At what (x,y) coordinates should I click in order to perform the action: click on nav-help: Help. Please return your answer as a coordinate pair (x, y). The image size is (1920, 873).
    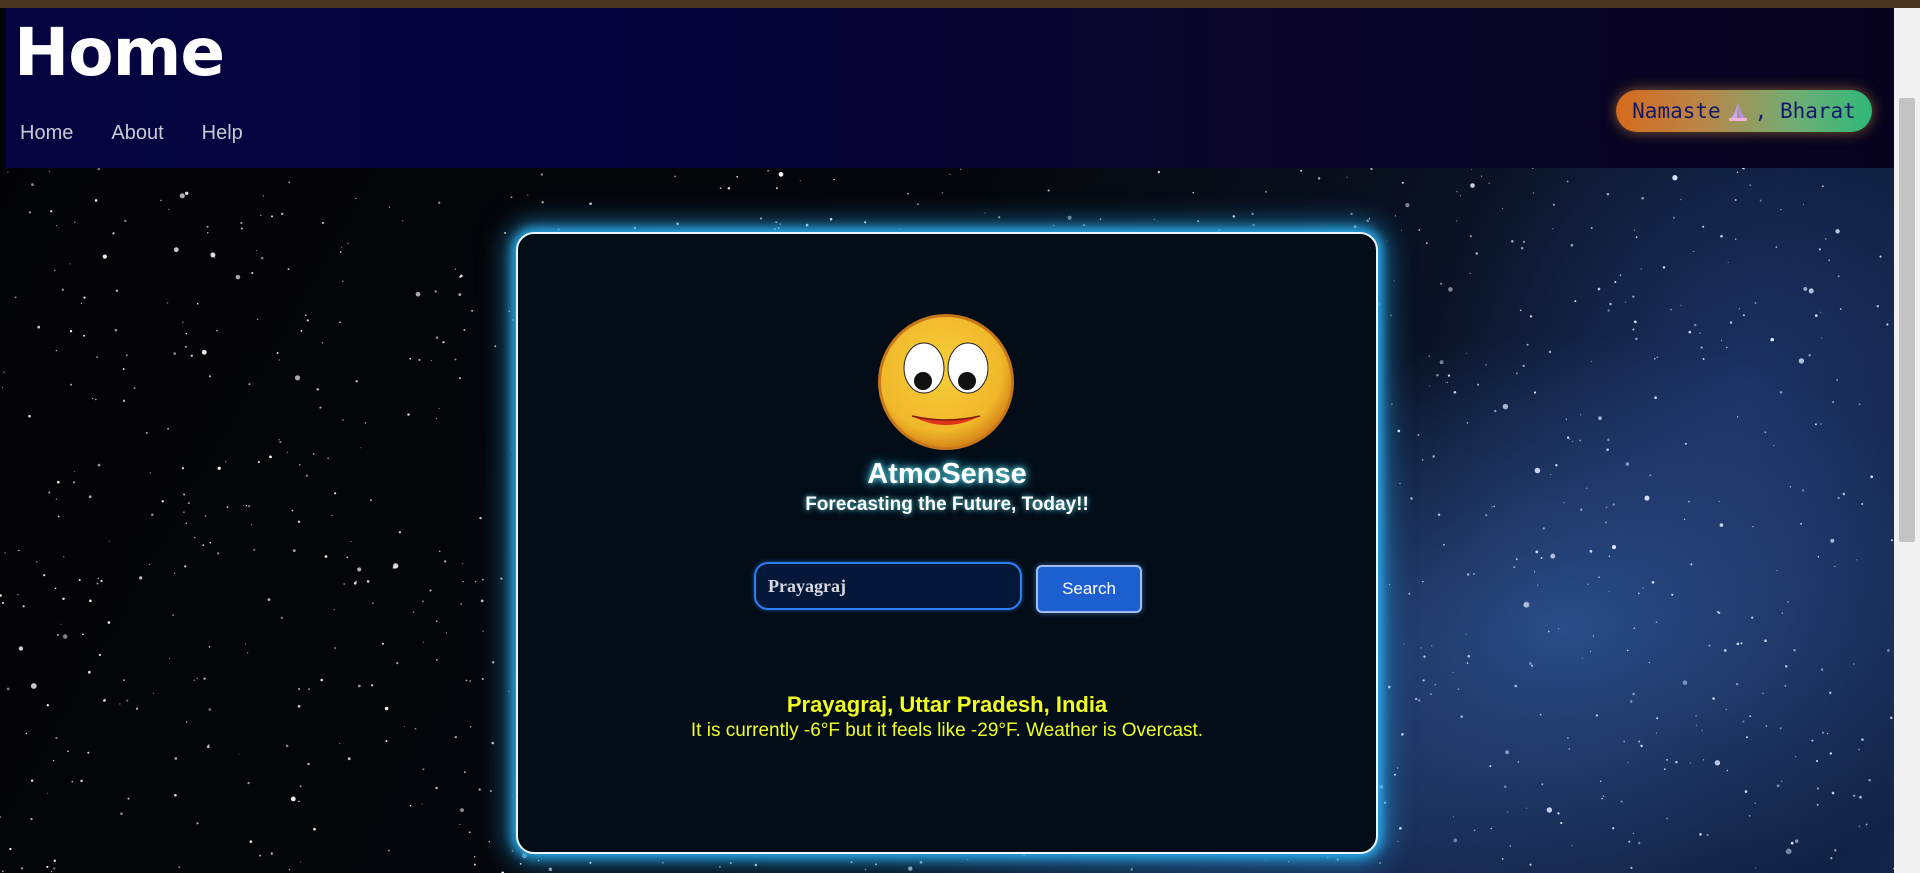
    Looking at the image, I should click on (222, 133).